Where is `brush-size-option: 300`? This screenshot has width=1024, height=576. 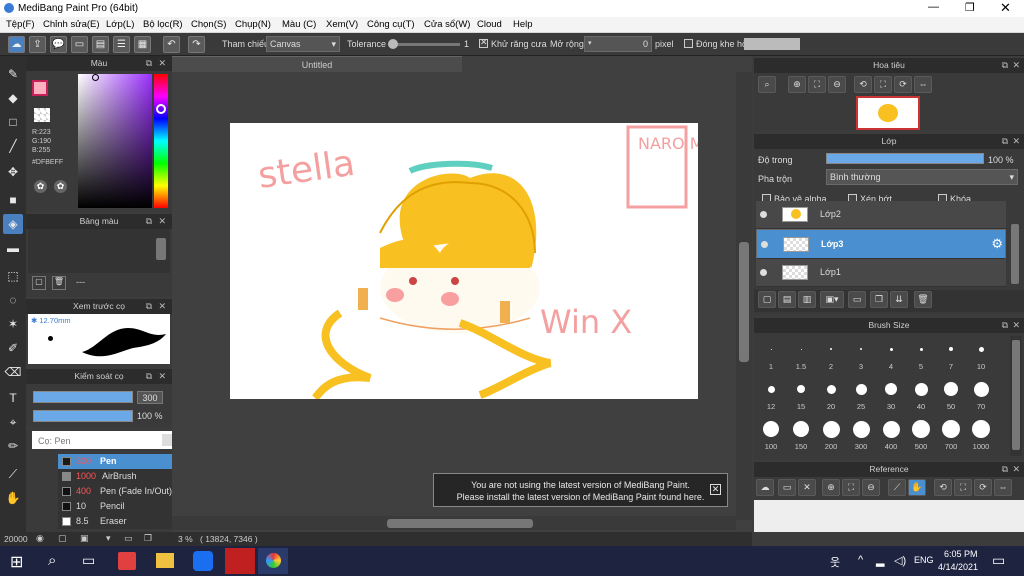
brush-size-option: 300 is located at coordinates (861, 435).